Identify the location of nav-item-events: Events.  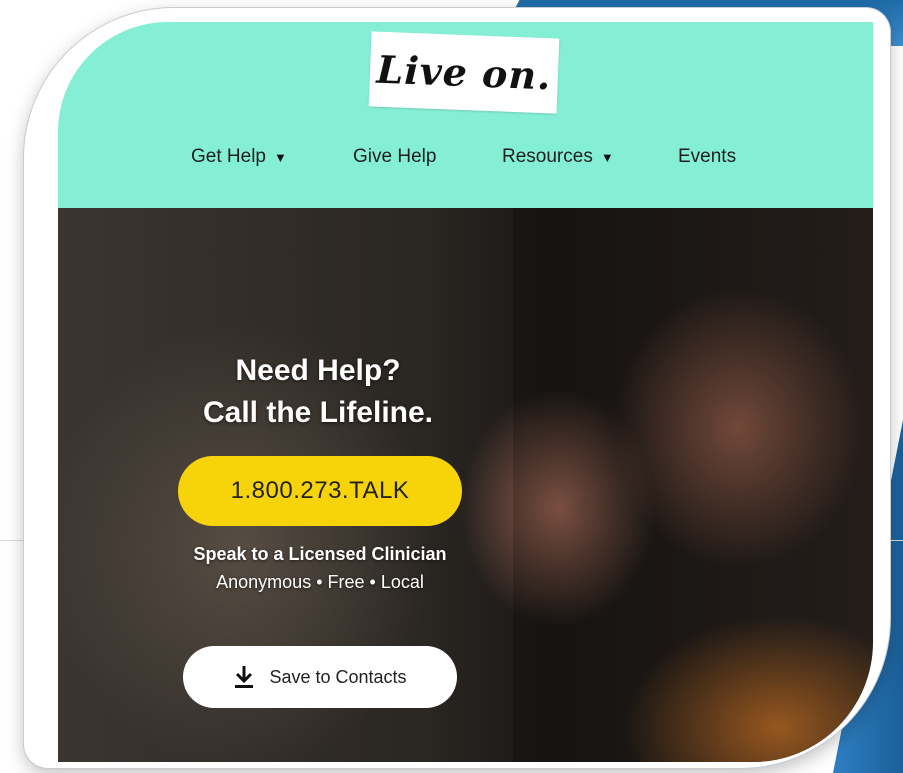
(707, 157).